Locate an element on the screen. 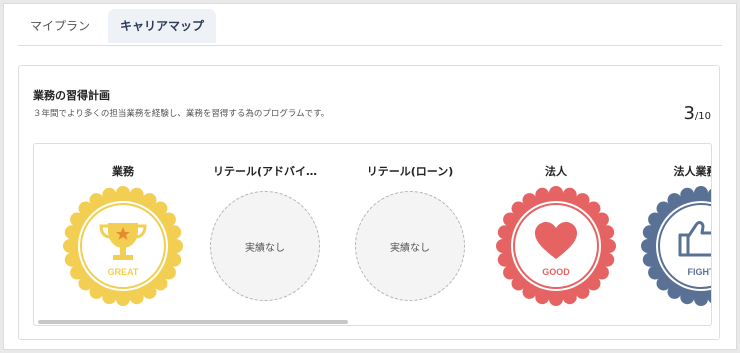 This screenshot has height=353, width=740. great-badge: GREAT is located at coordinates (123, 246).